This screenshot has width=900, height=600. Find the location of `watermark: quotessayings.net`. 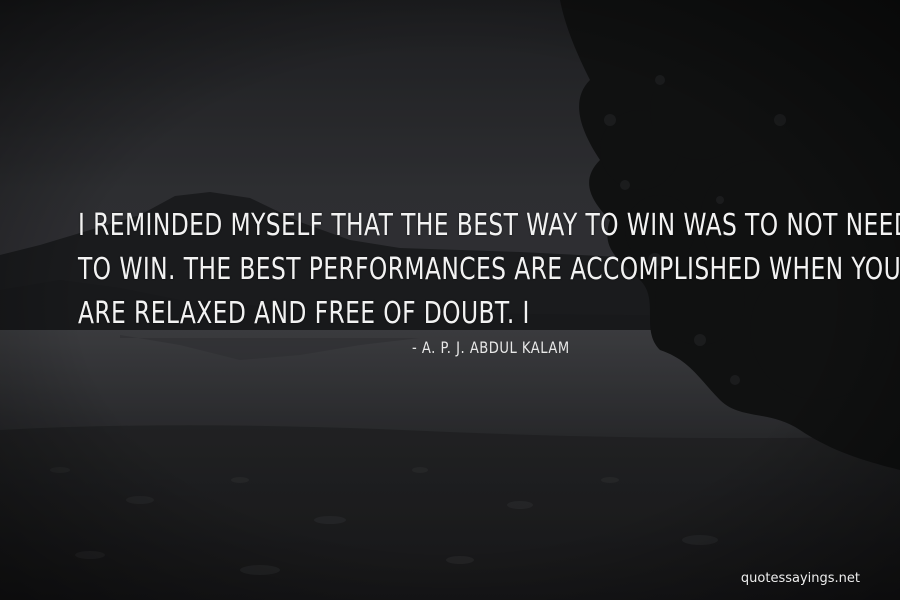

watermark: quotessayings.net is located at coordinates (800, 578).